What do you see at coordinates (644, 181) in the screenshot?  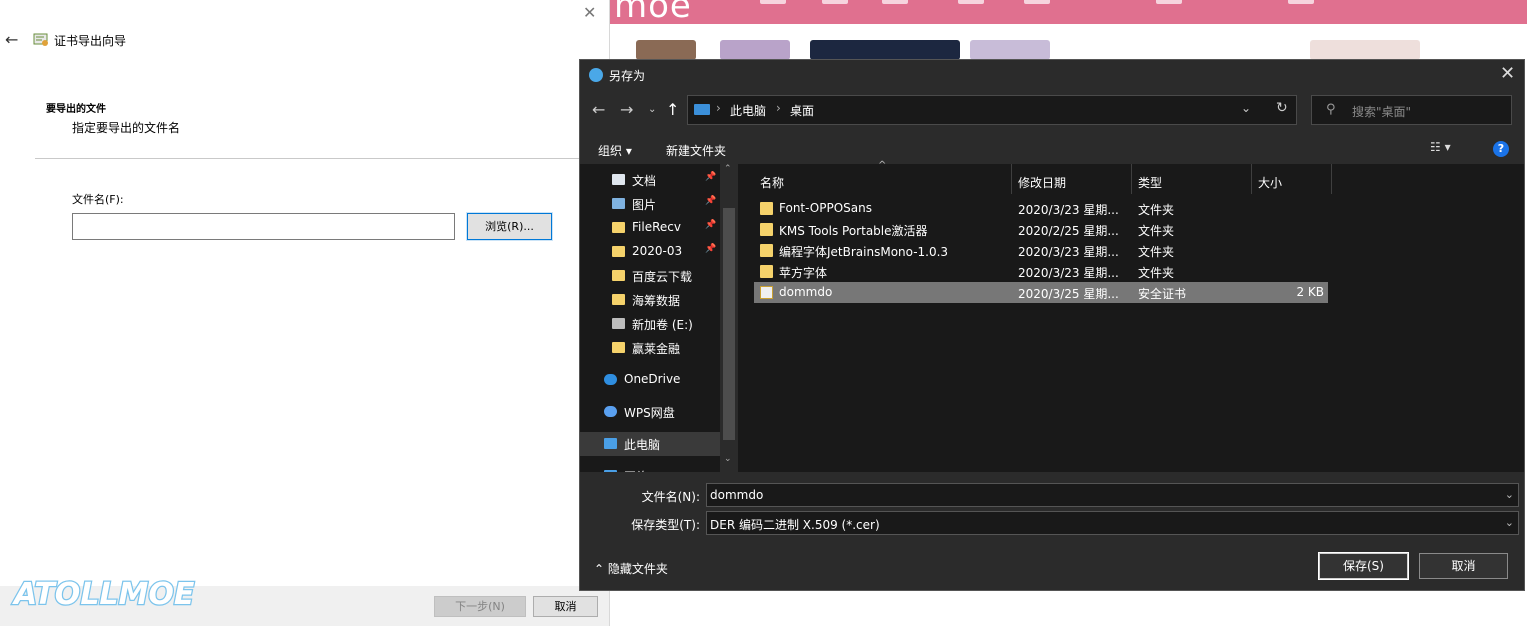 I see `nav-item-label: 文档` at bounding box center [644, 181].